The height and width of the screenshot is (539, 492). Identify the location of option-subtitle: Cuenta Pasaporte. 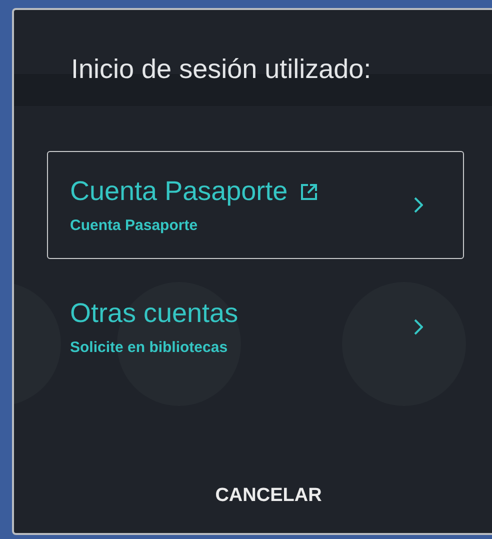
(134, 225).